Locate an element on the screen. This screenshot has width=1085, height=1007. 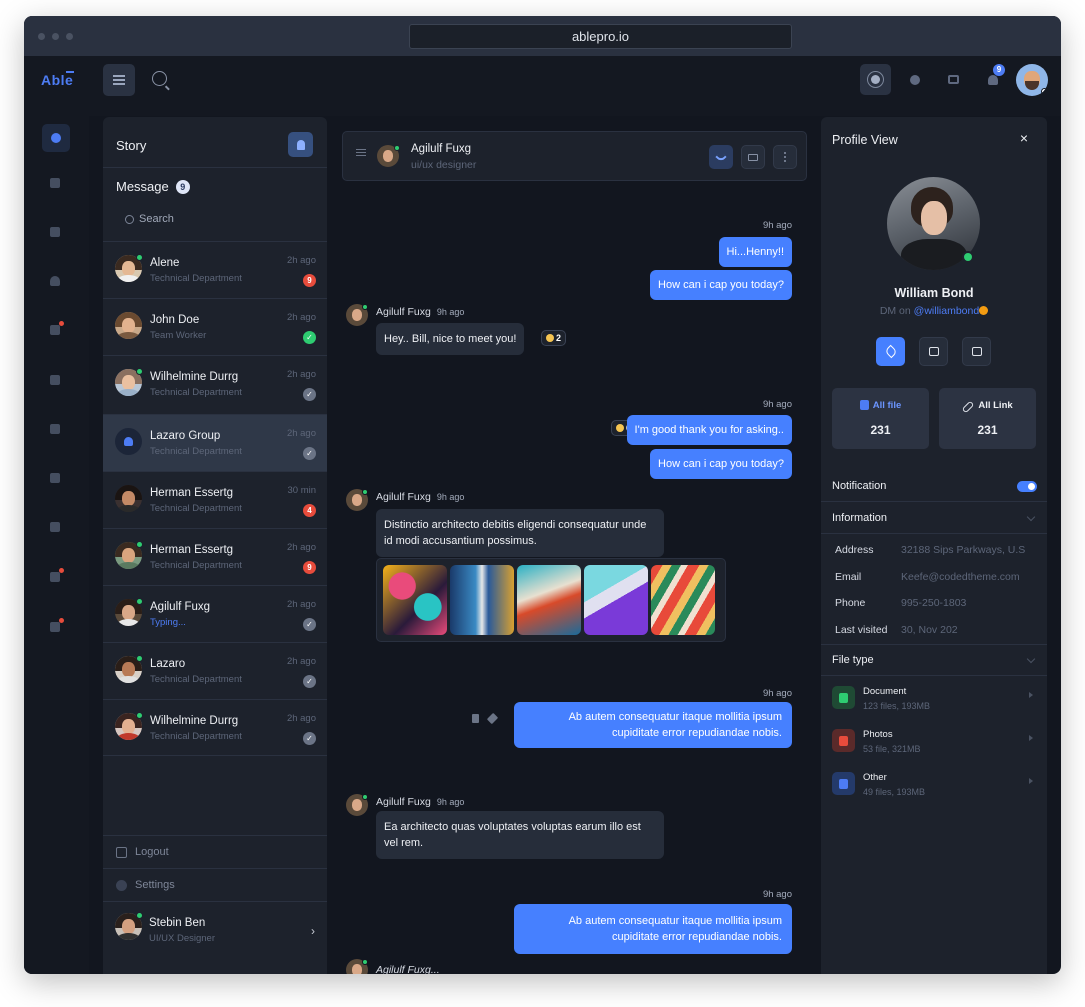
profile-name: William Bond is located at coordinates (934, 293).